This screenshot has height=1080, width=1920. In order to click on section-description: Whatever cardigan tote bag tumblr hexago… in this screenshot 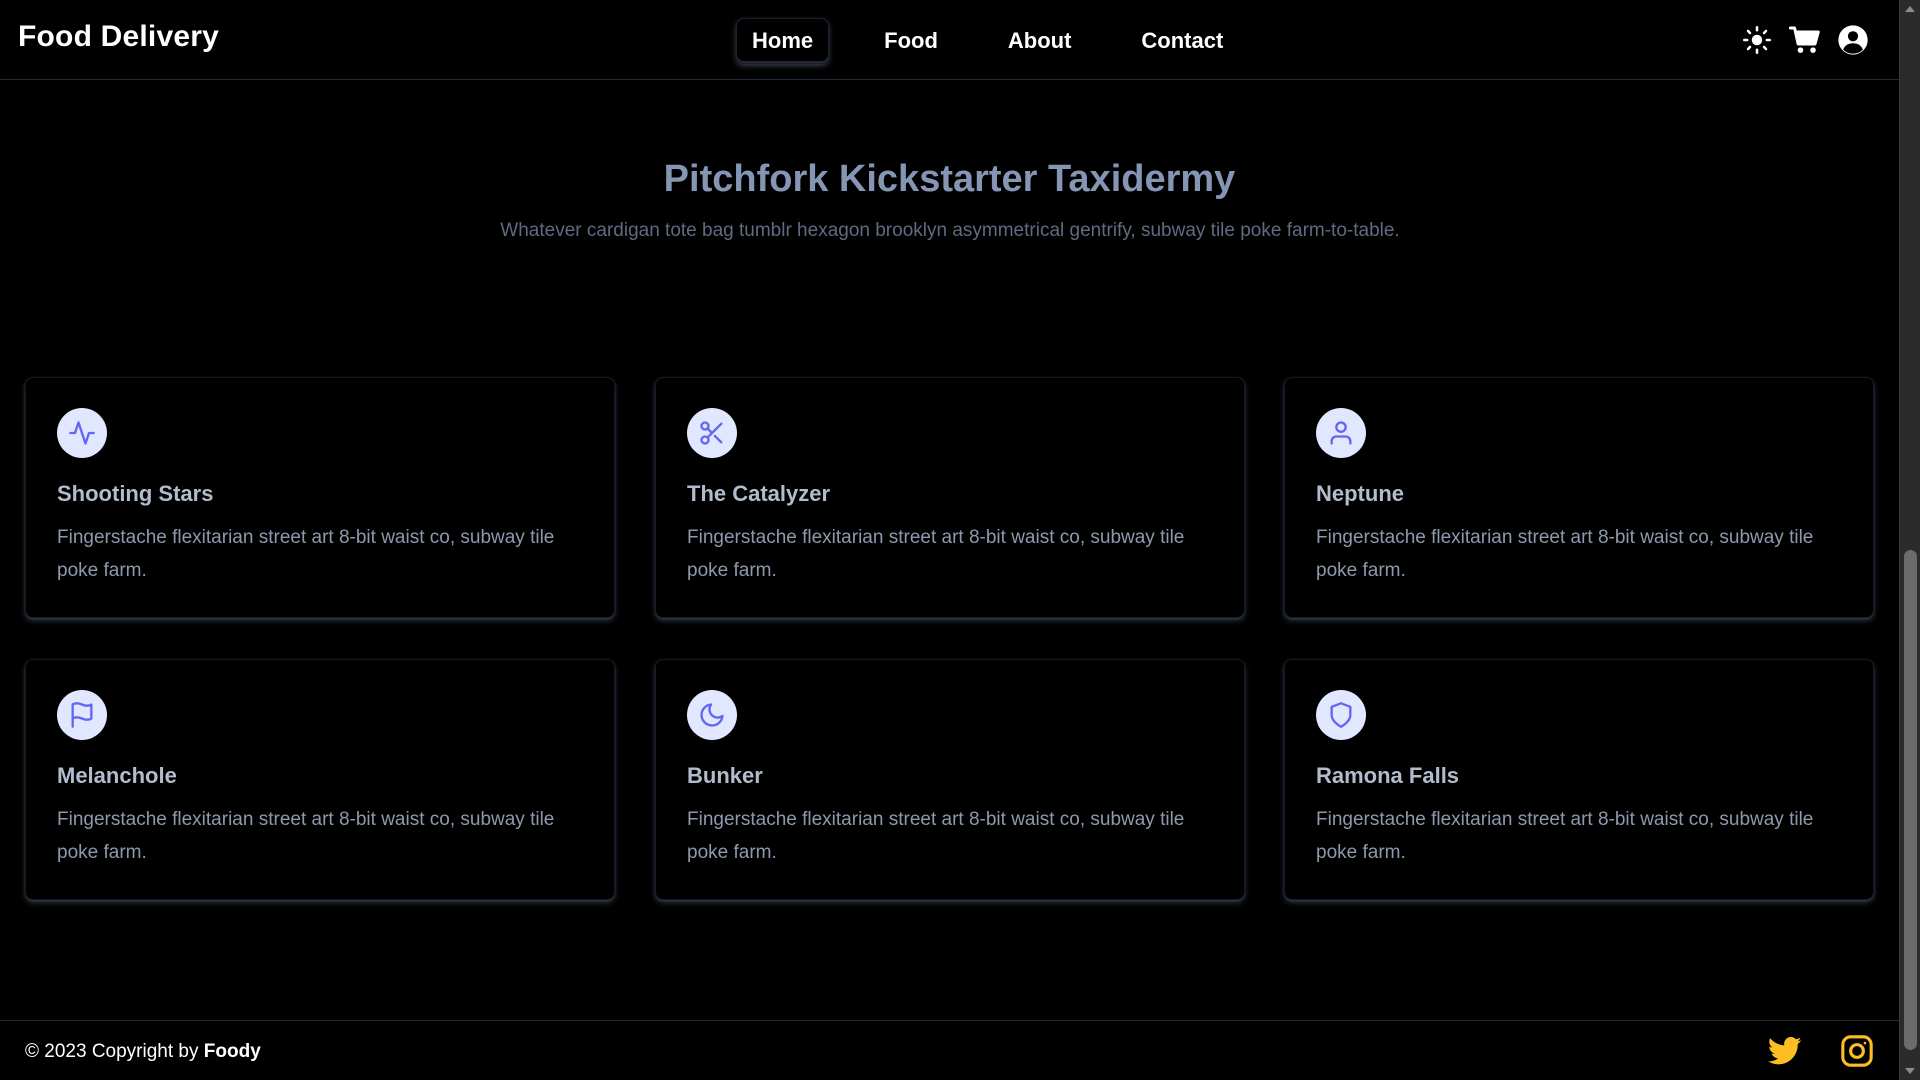, I will do `click(950, 230)`.